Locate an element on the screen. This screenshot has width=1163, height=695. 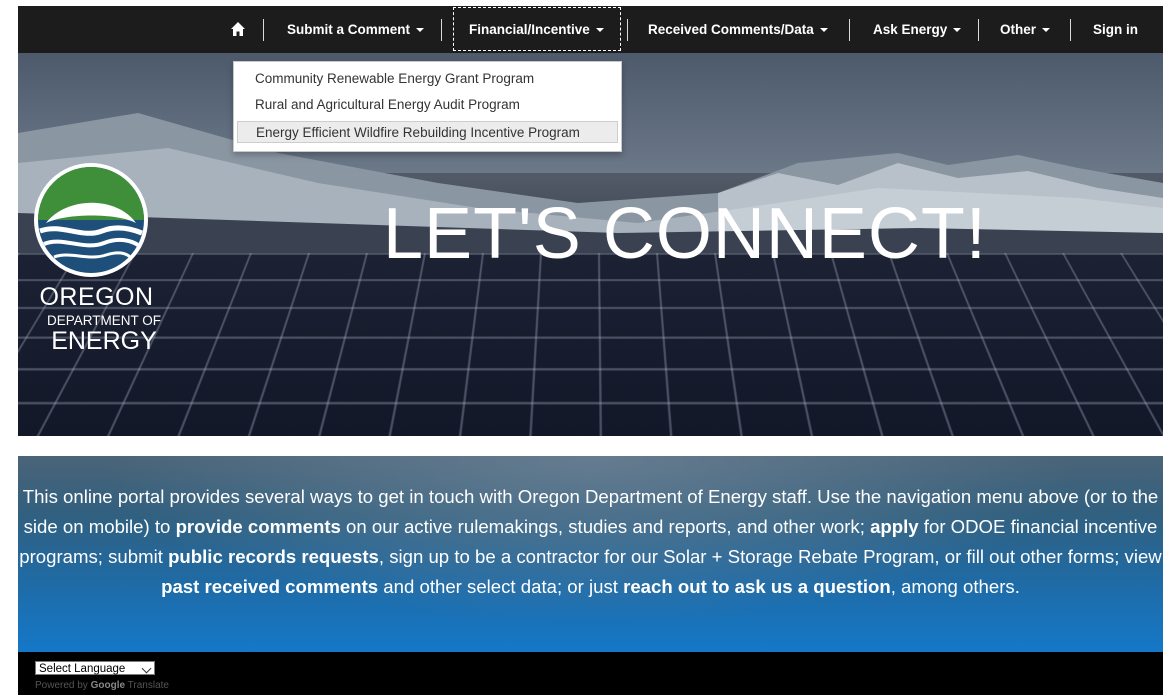
odoe-logo-icon is located at coordinates (91, 220).